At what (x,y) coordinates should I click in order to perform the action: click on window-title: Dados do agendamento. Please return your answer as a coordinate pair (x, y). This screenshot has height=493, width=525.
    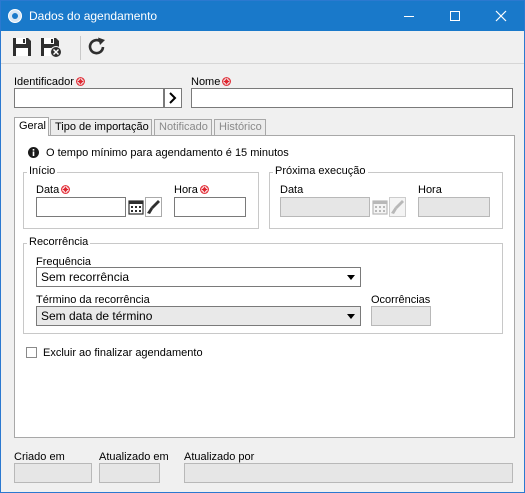
    Looking at the image, I should click on (93, 16).